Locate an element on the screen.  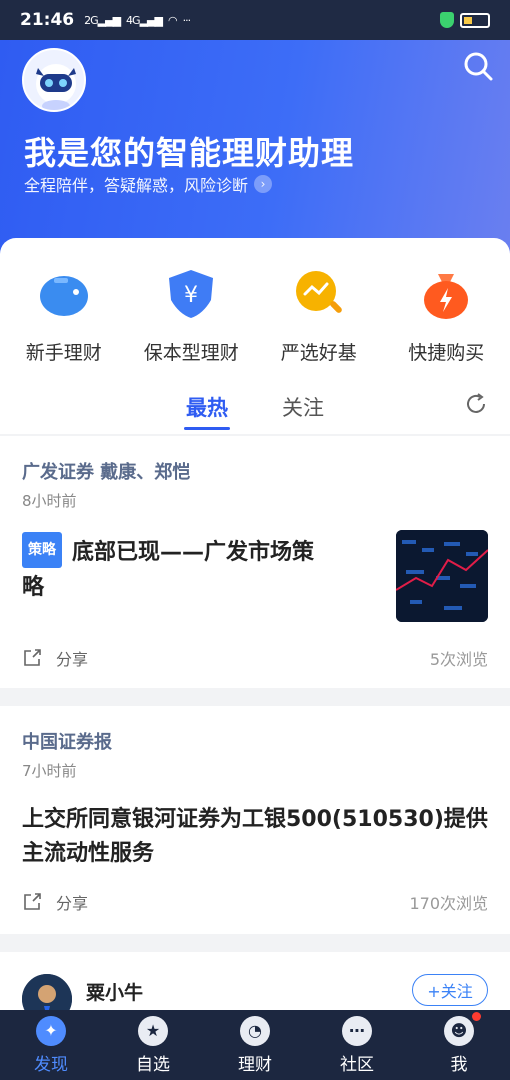
star-icon: ★ is located at coordinates (153, 1030).